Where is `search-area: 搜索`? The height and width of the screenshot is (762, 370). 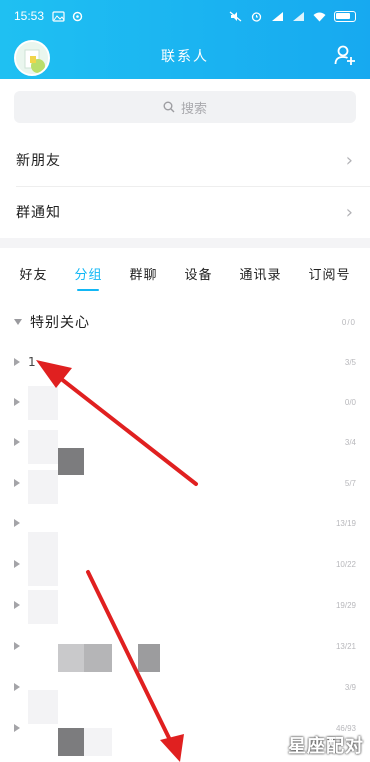
search-area: 搜索 is located at coordinates (185, 107).